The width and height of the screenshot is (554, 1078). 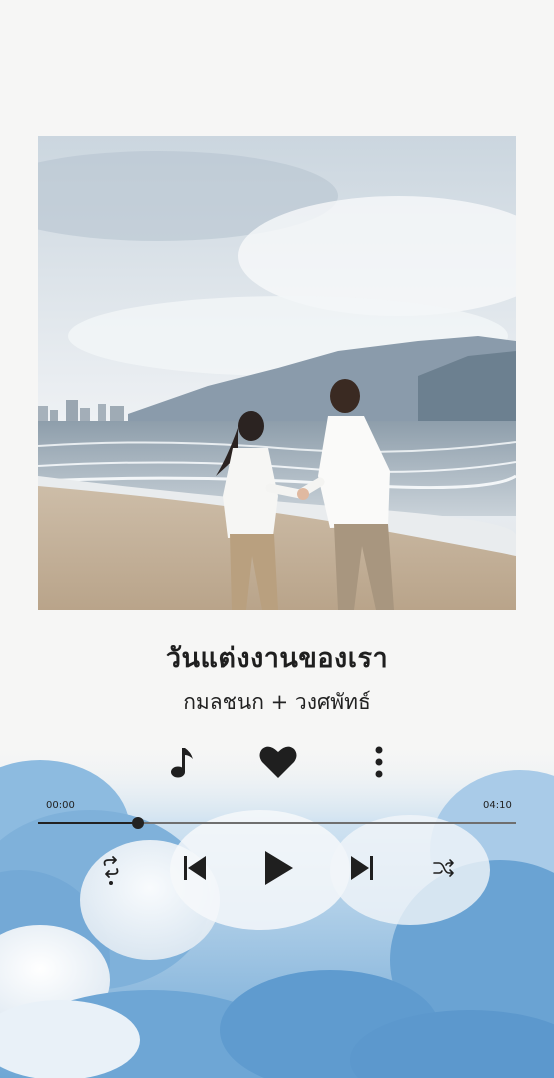 I want to click on current-time: 00:00, so click(x=60, y=805).